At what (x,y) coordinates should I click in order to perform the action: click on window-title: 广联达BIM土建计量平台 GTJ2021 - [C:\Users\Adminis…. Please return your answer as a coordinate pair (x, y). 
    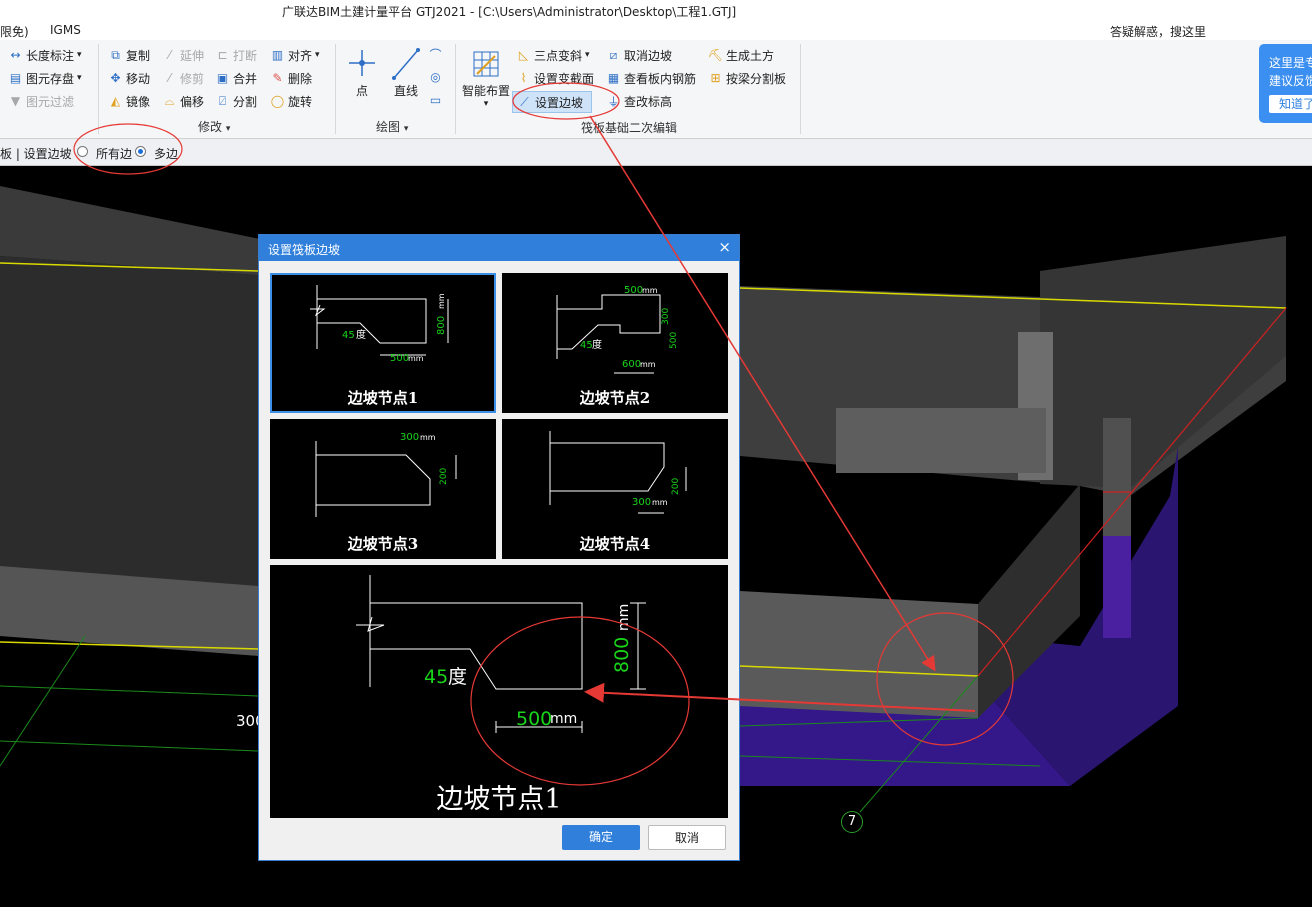
    Looking at the image, I should click on (509, 12).